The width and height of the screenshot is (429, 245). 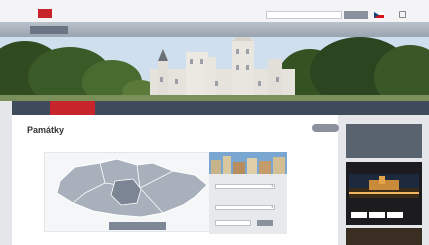 What do you see at coordinates (402, 14) in the screenshot?
I see `user-icon` at bounding box center [402, 14].